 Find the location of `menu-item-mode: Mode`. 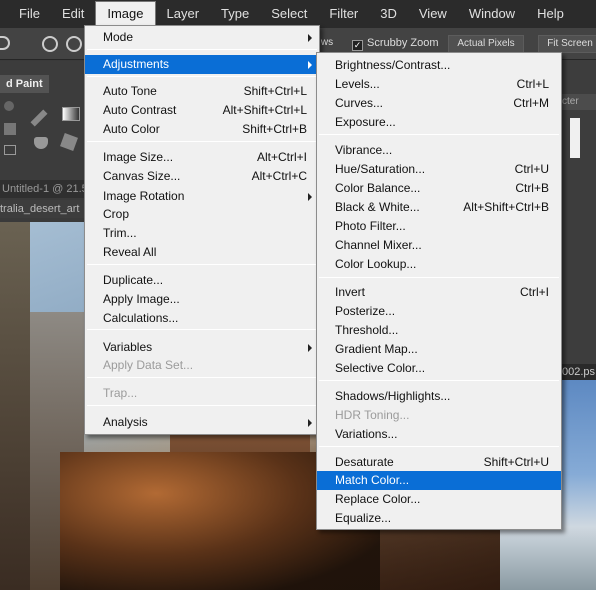

menu-item-mode: Mode is located at coordinates (202, 37).